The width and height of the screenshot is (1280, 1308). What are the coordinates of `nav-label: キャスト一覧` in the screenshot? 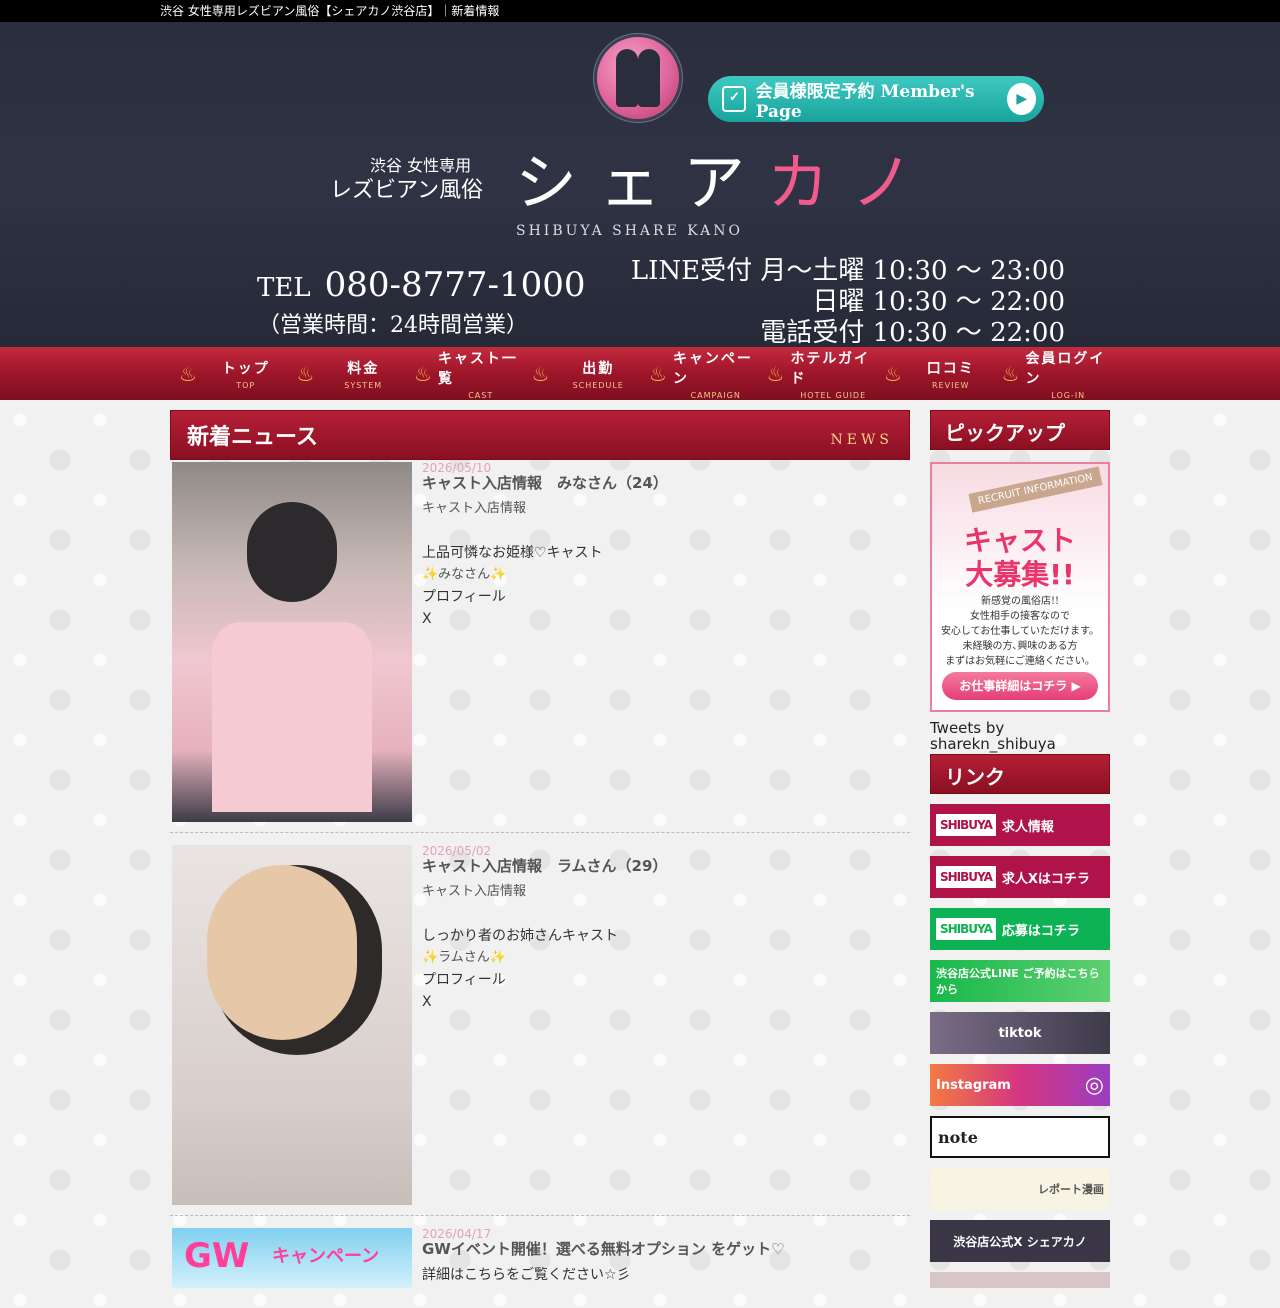 It's located at (477, 368).